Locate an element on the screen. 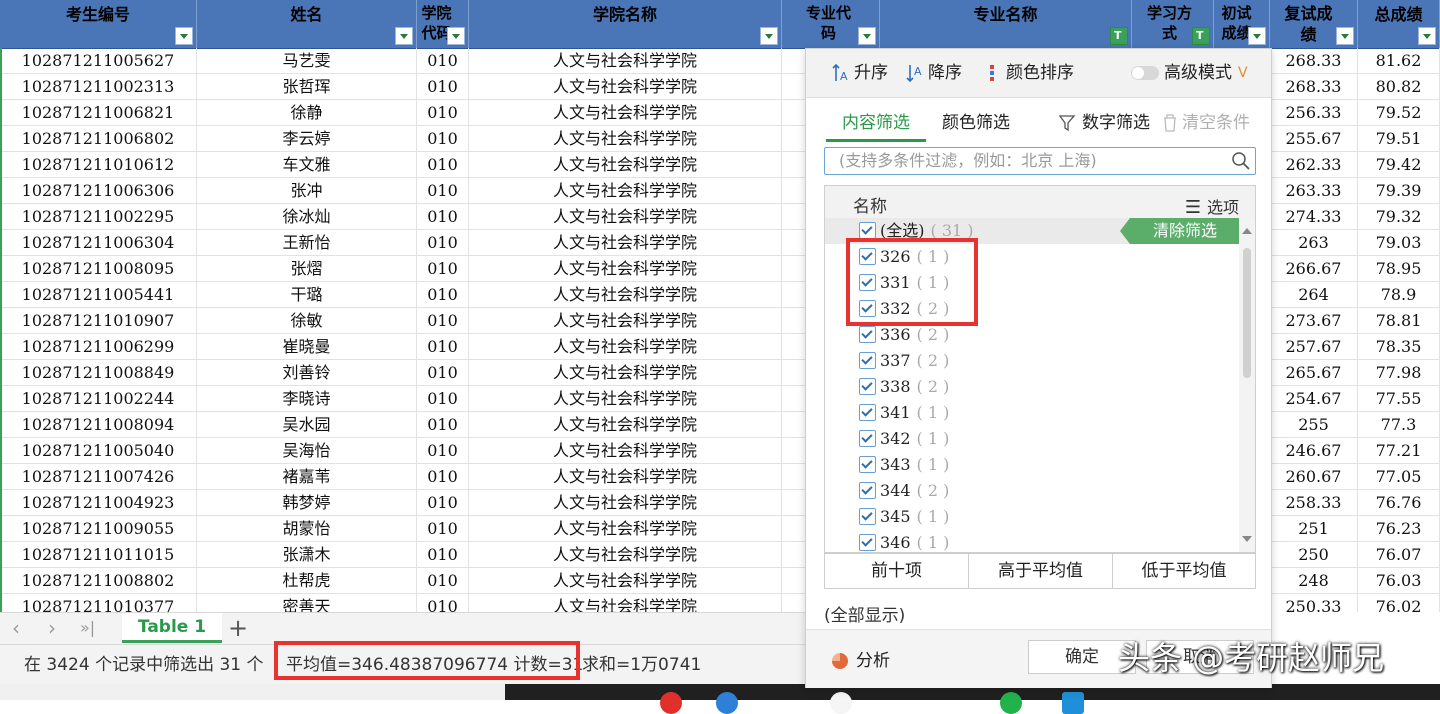  search-icon is located at coordinates (1241, 161).